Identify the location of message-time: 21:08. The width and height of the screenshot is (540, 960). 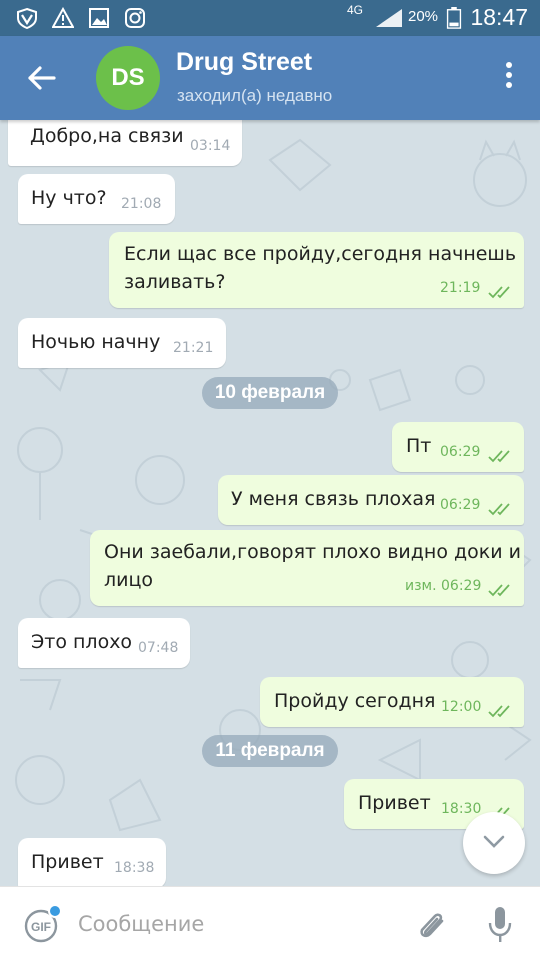
(141, 204).